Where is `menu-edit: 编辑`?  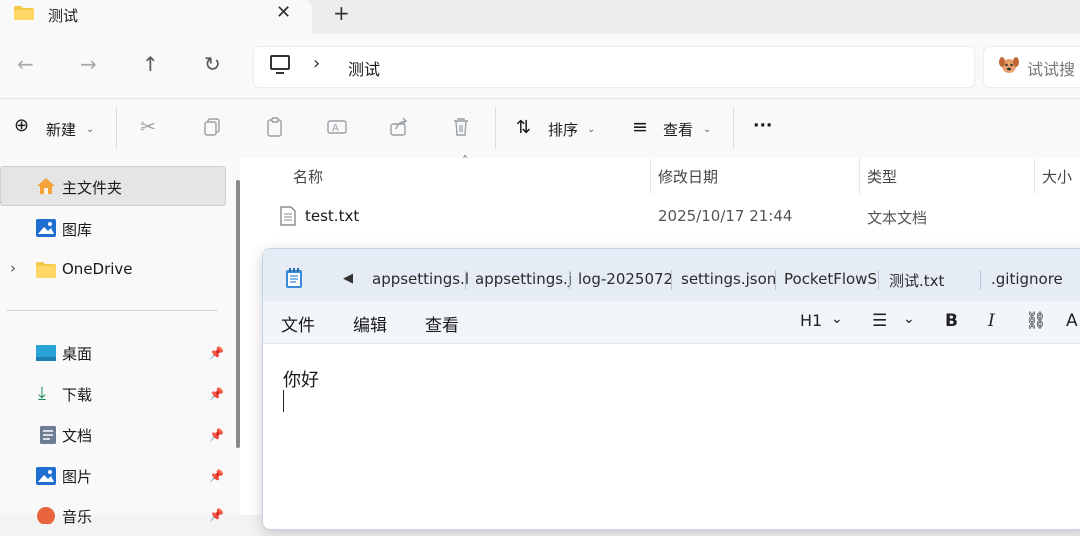
menu-edit: 编辑 is located at coordinates (370, 323).